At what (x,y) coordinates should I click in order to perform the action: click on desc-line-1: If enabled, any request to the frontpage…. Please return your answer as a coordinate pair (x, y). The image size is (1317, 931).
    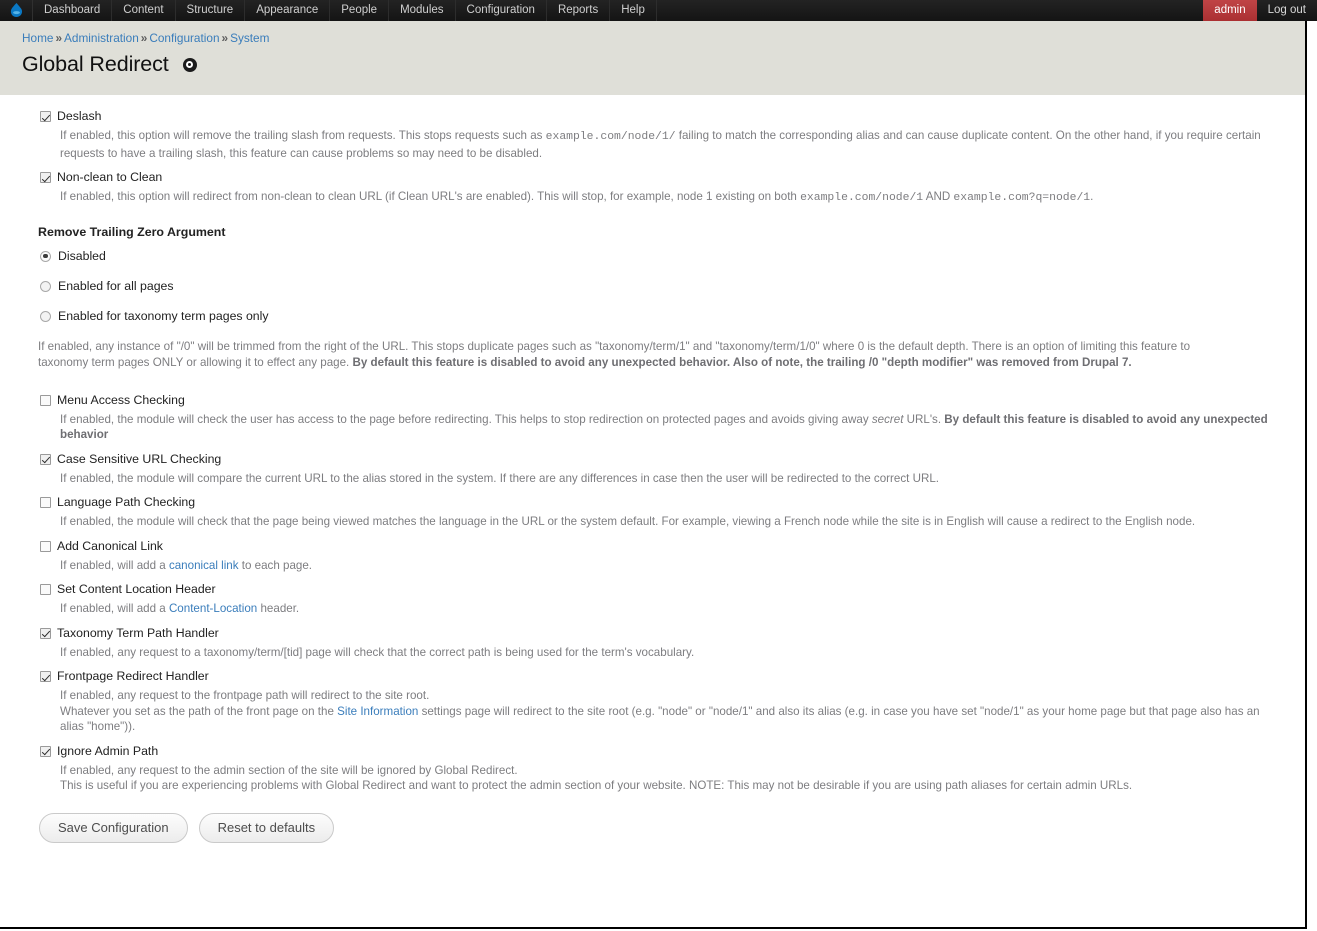
    Looking at the image, I should click on (245, 695).